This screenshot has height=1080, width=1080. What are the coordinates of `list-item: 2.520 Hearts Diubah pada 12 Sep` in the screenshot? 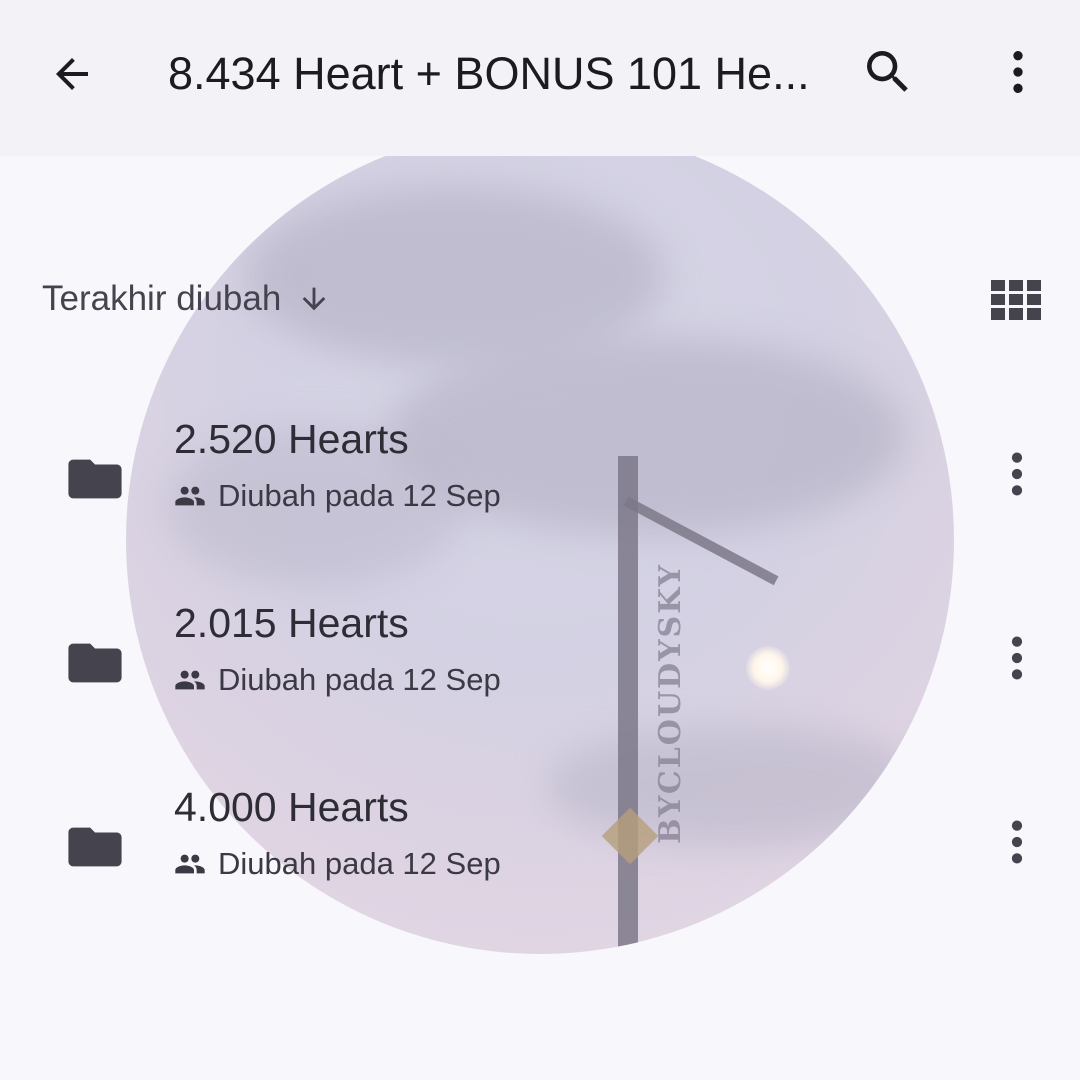 It's located at (540, 489).